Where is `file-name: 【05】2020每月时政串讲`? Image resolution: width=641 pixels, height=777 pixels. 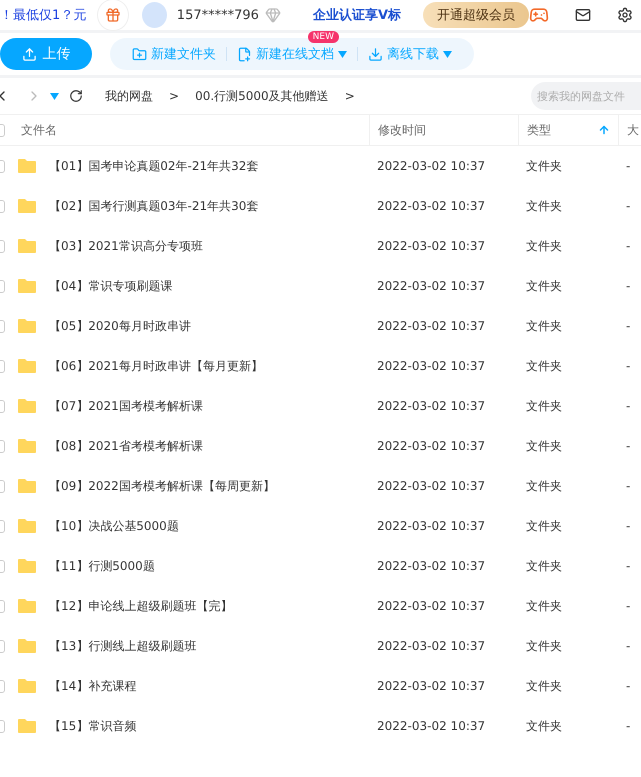
file-name: 【05】2020每月时政串讲 is located at coordinates (120, 326).